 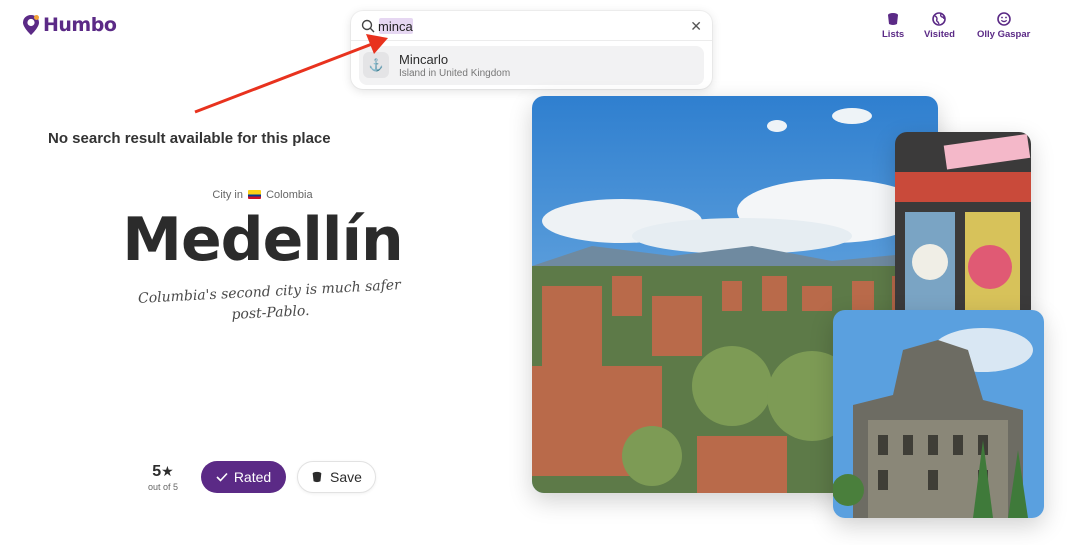 I want to click on pin-icon, so click(x=31, y=25).